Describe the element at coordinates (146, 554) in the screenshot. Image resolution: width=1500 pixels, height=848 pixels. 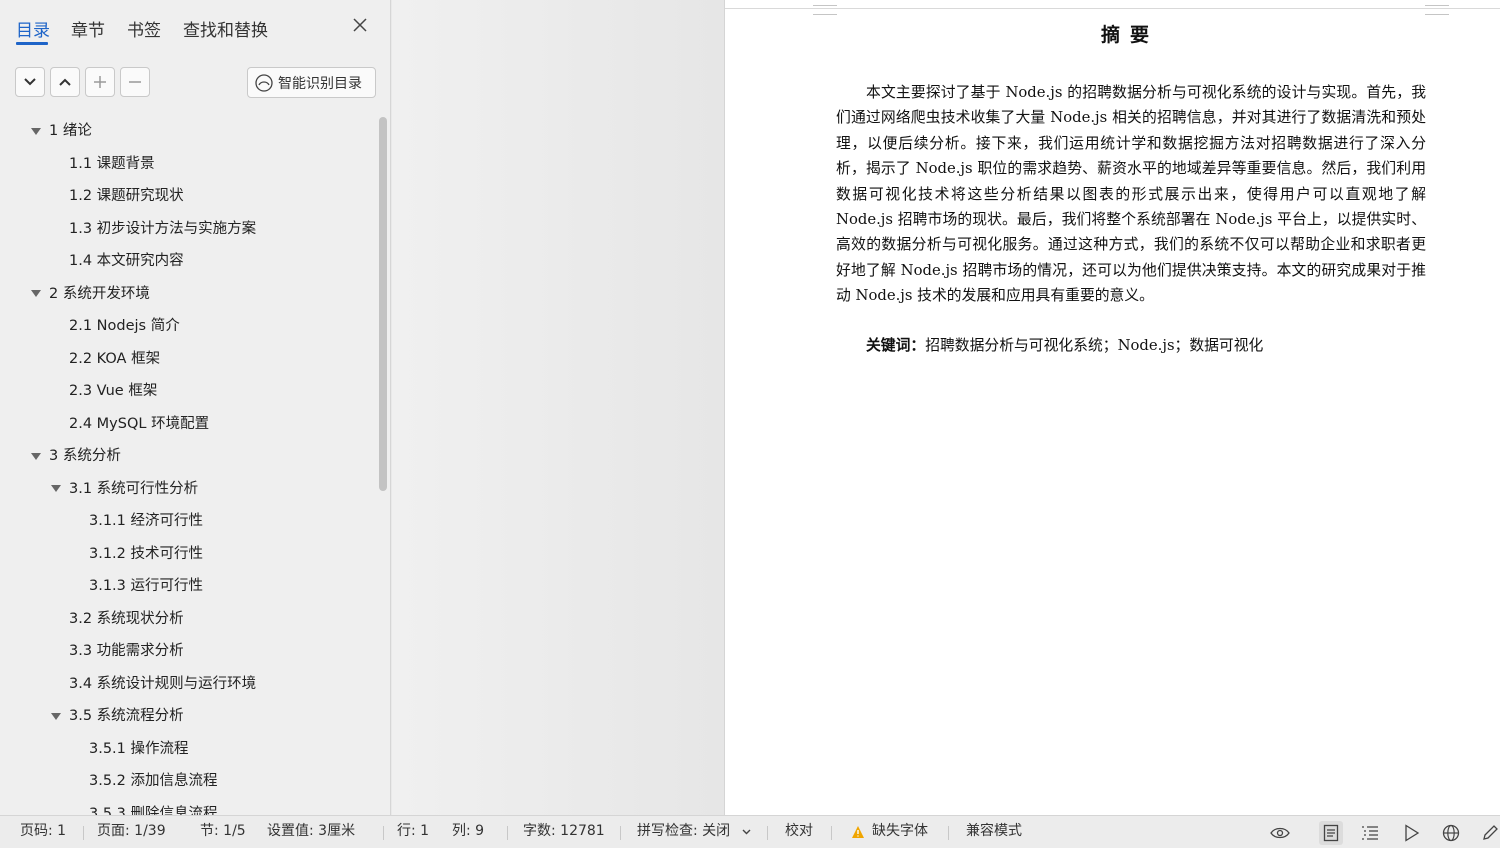
I see `toc-item: 3.1.2 技术可行性` at that location.